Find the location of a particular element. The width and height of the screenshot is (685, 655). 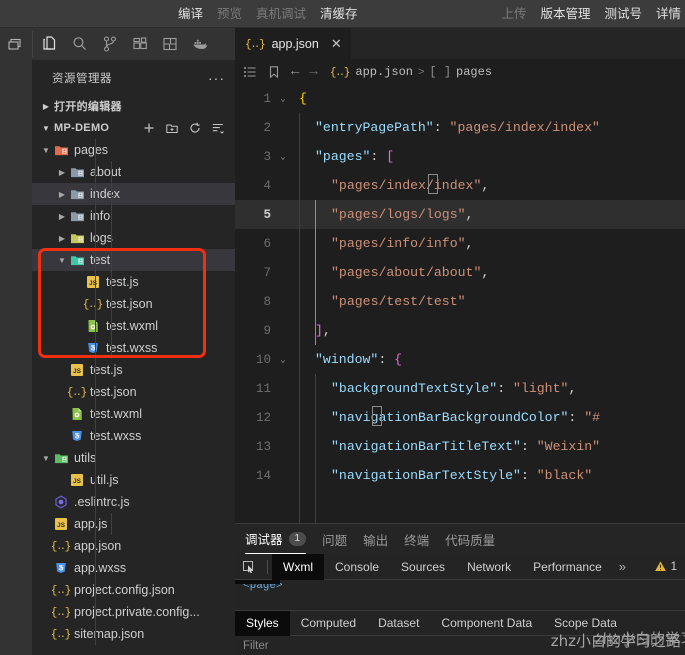

devtools-warning-status: 1 is located at coordinates (669, 566).